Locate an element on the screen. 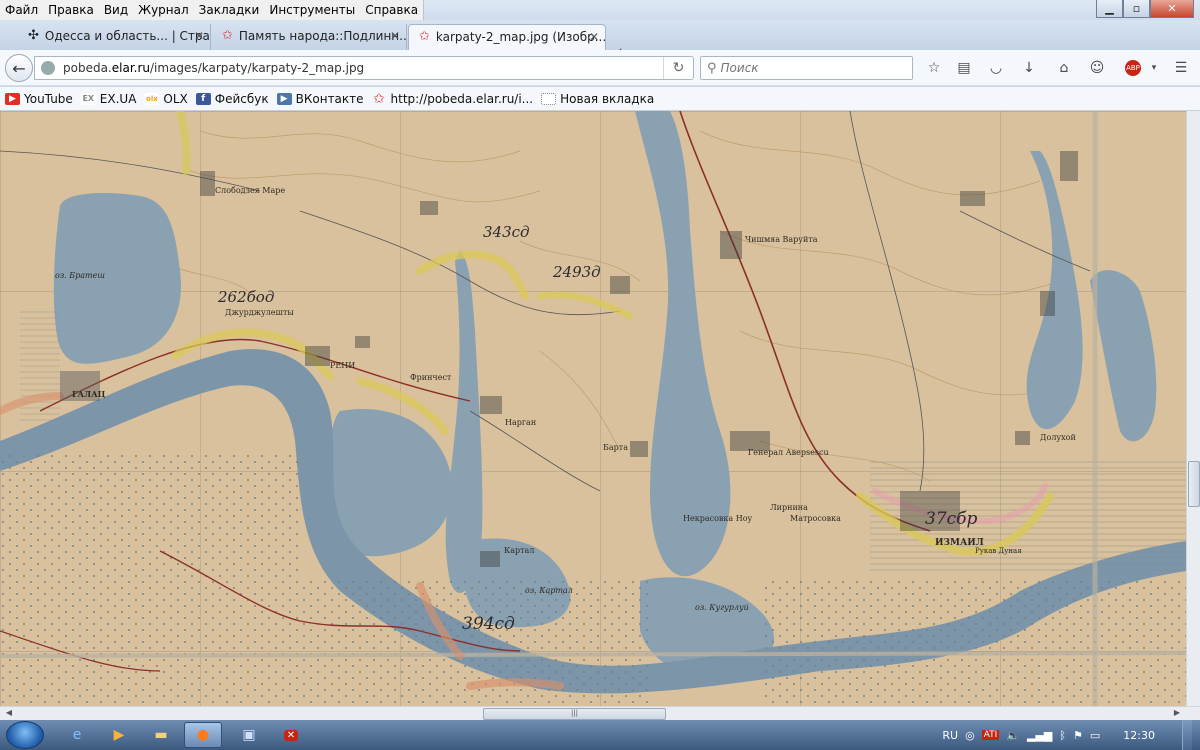 The height and width of the screenshot is (750, 1200). map-label-kartal-lake: оз. Картал is located at coordinates (549, 590).